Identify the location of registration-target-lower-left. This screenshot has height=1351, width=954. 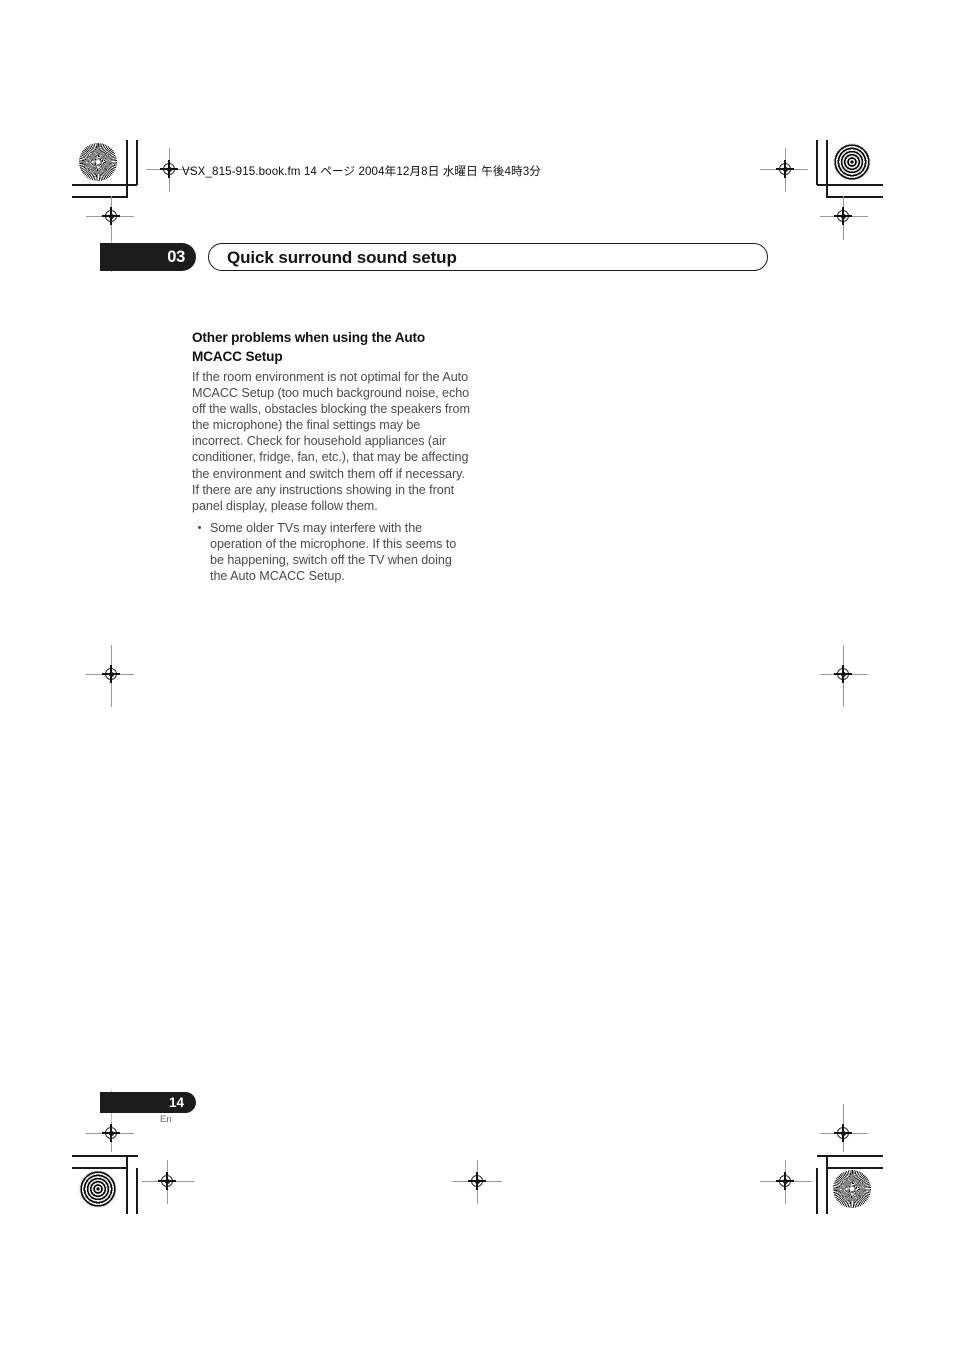
(111, 1133).